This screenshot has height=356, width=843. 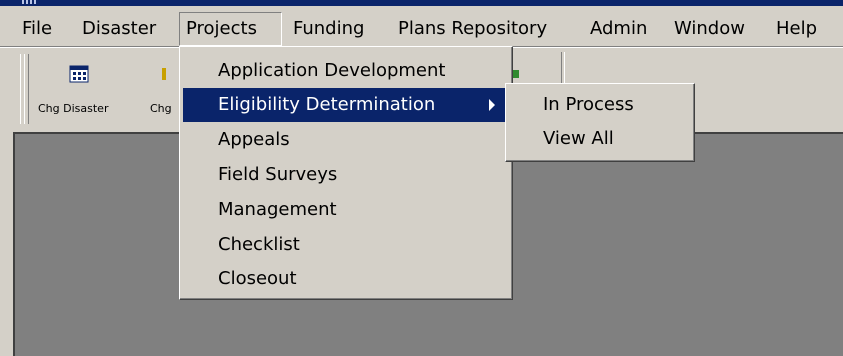 What do you see at coordinates (37, 29) in the screenshot?
I see `menu-file: File` at bounding box center [37, 29].